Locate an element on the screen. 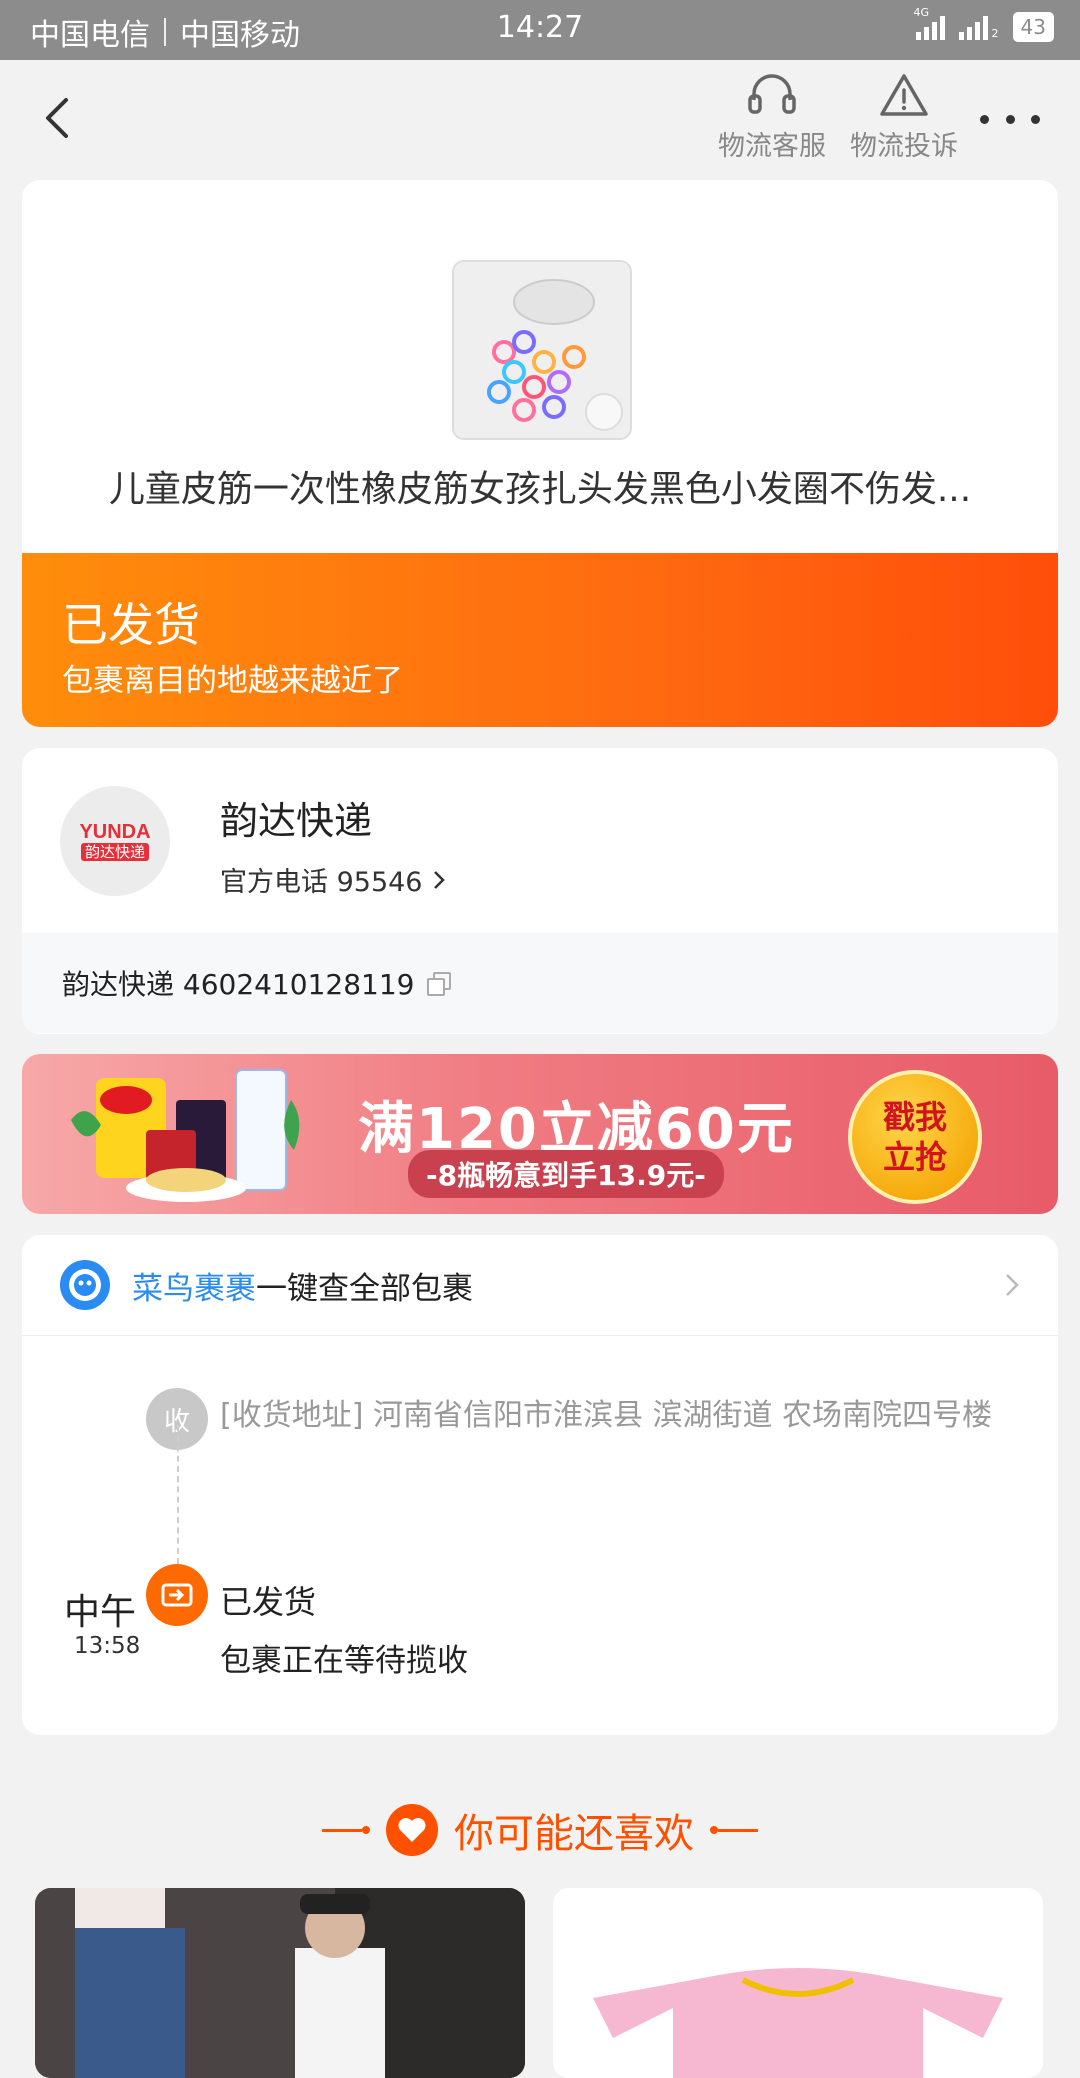 The image size is (1080, 2078). event-time-label: 中午 is located at coordinates (100, 1612).